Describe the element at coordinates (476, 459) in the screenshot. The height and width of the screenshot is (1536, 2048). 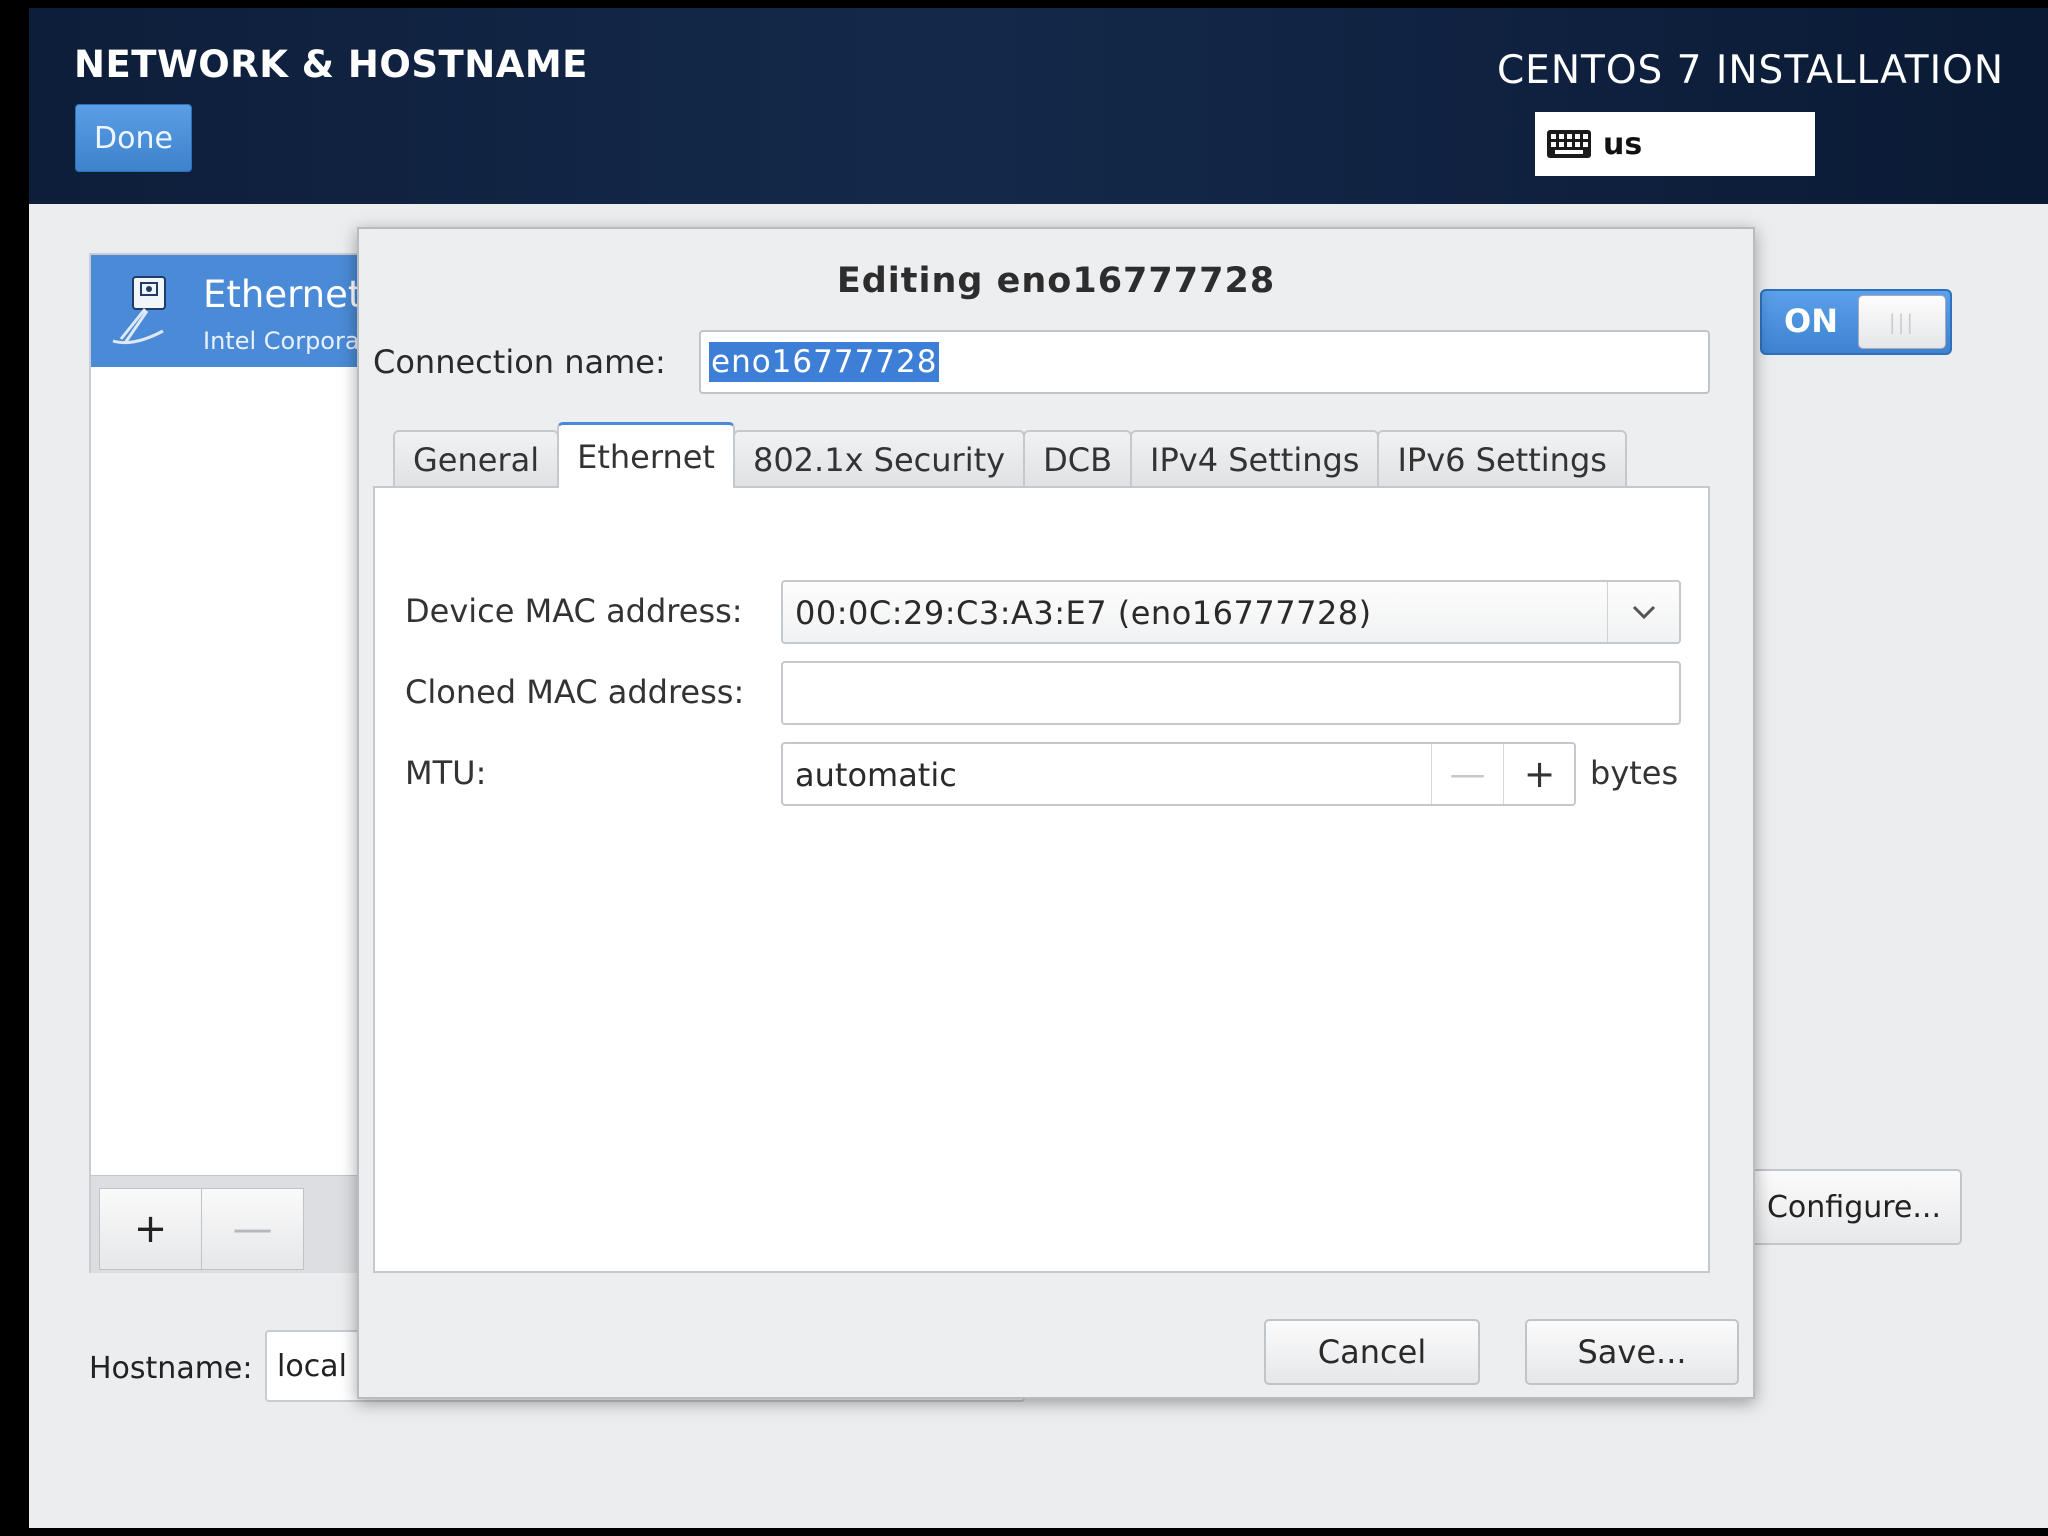
I see `tab-general: General` at that location.